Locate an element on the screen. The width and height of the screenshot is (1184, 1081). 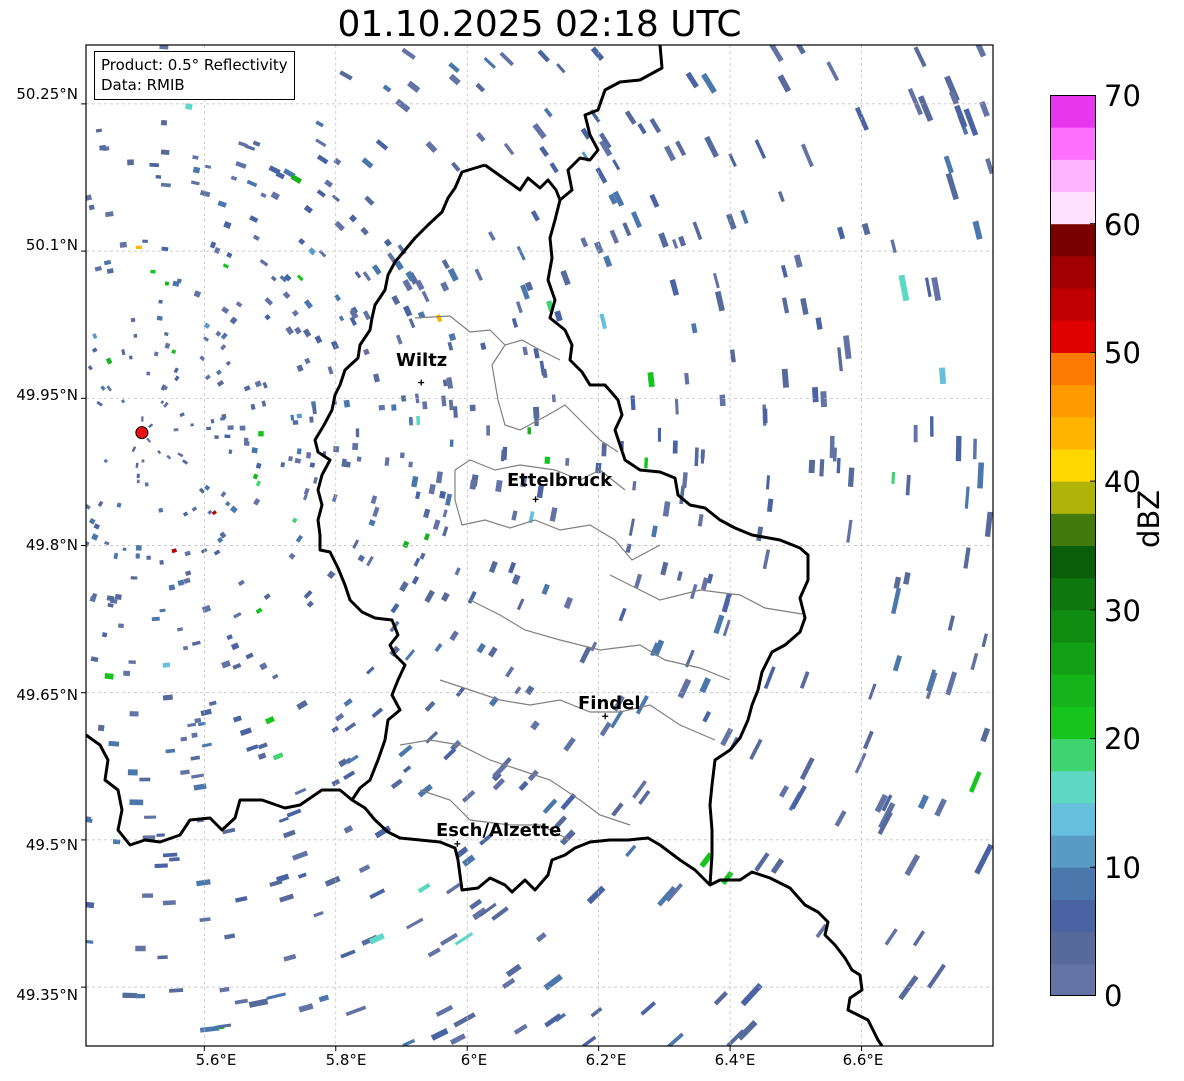
lat-tick-label: 49.65°N is located at coordinates (47, 695).